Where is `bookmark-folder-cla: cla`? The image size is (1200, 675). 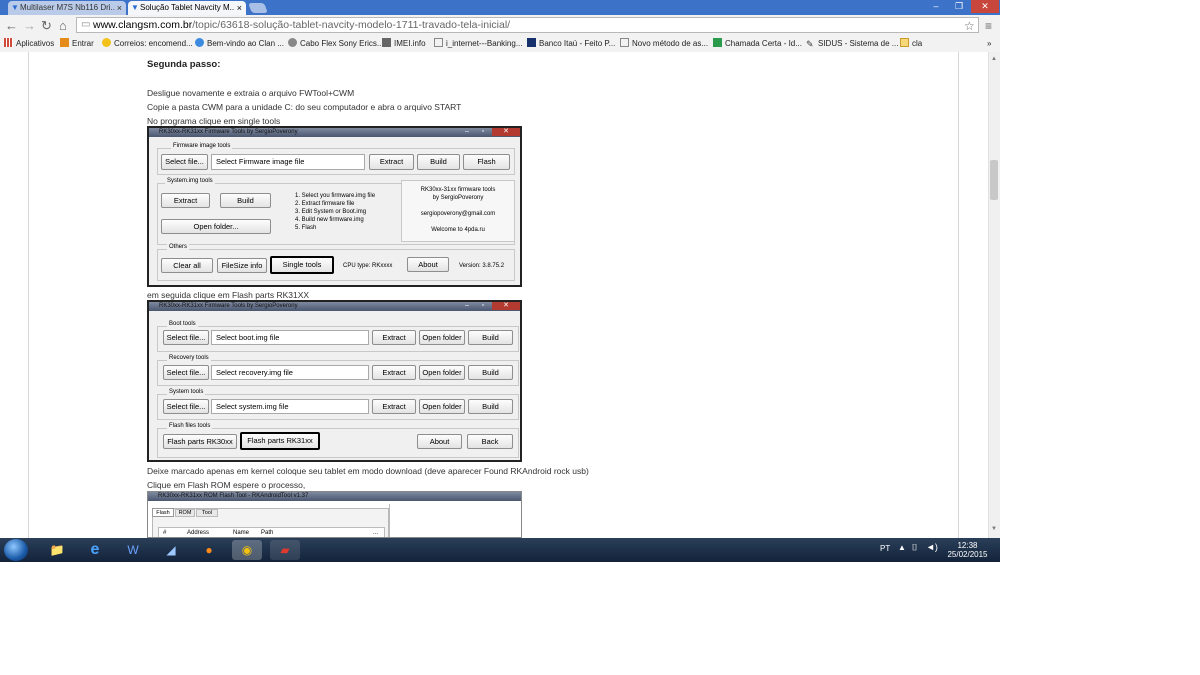 bookmark-folder-cla: cla is located at coordinates (911, 44).